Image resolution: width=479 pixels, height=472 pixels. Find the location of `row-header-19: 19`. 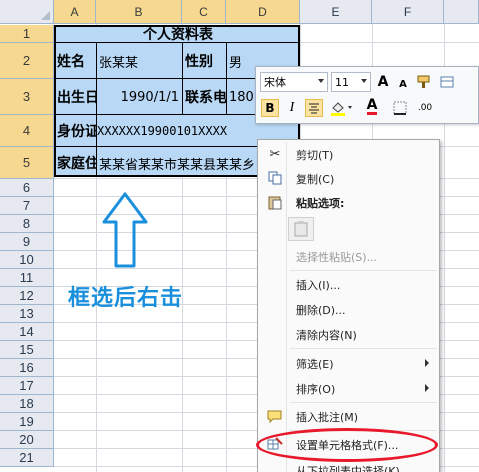

row-header-19: 19 is located at coordinates (27, 422).